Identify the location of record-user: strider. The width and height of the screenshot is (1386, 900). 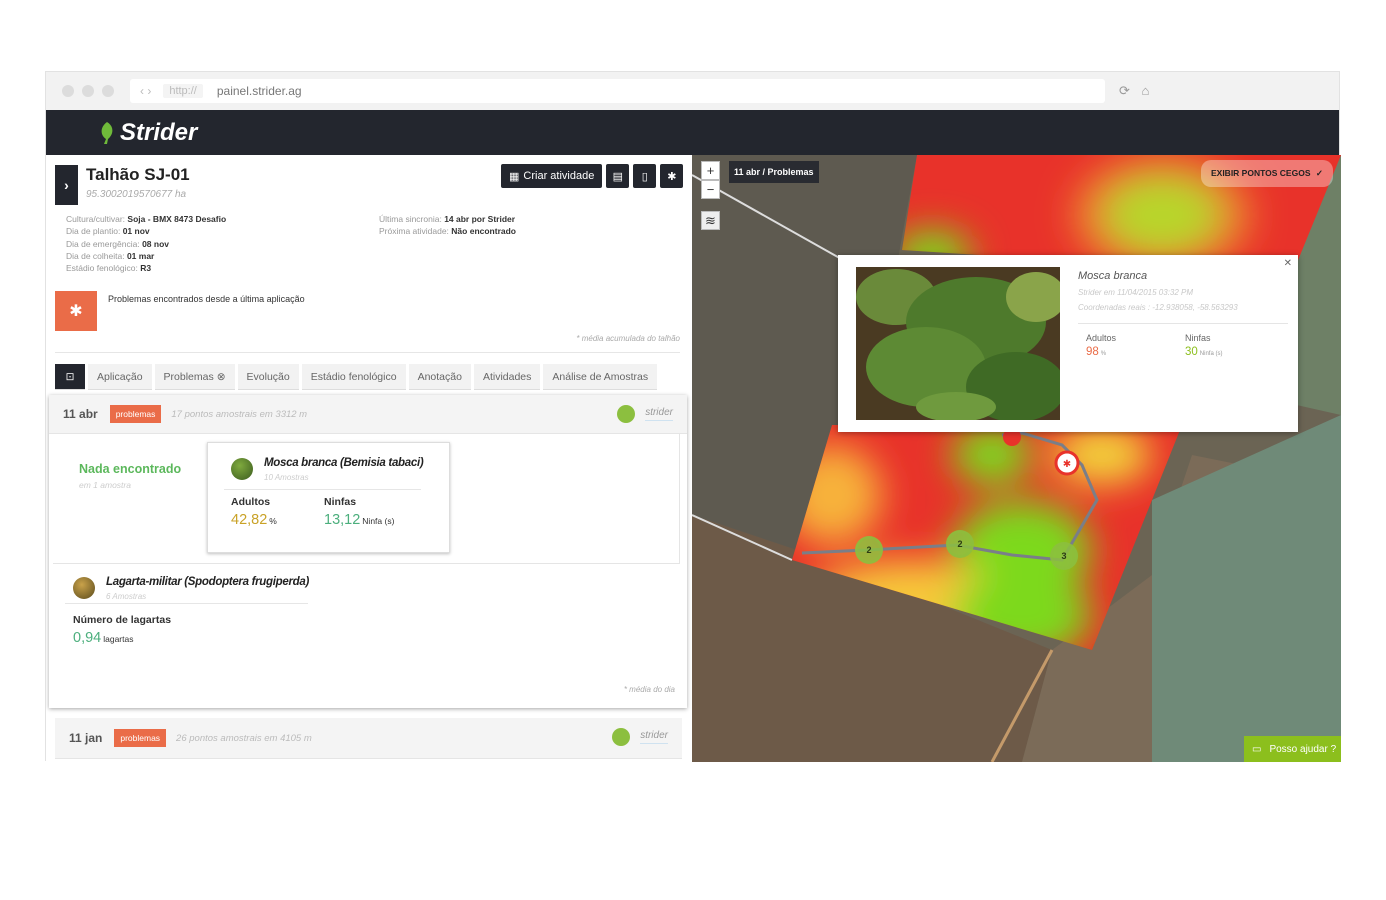
(640, 737).